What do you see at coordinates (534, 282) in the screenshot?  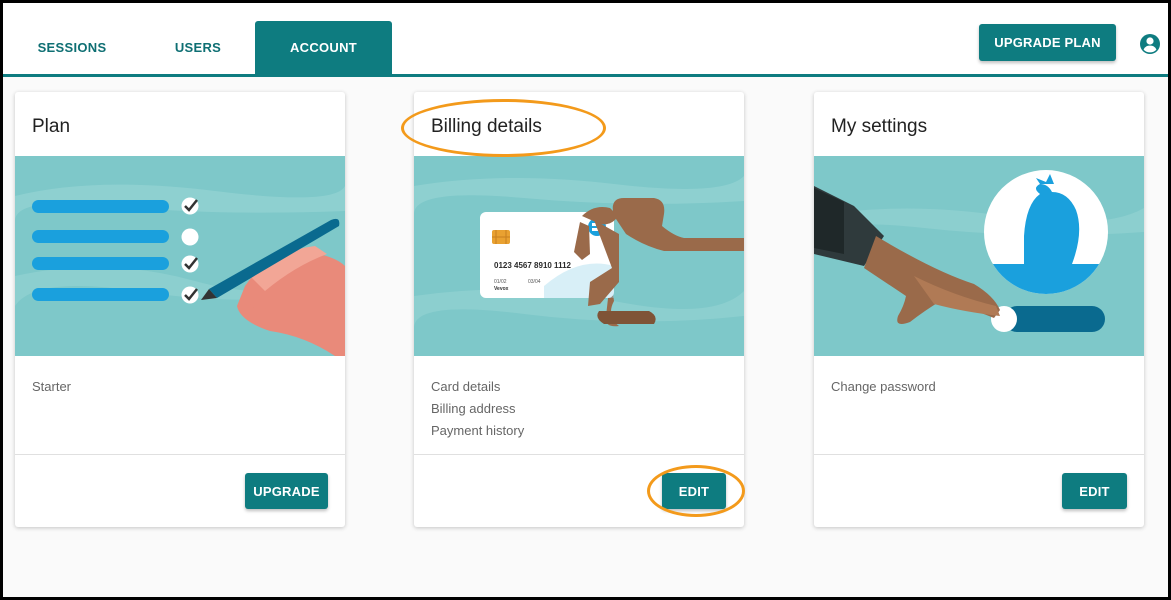 I see `card-valid-to: 03/04` at bounding box center [534, 282].